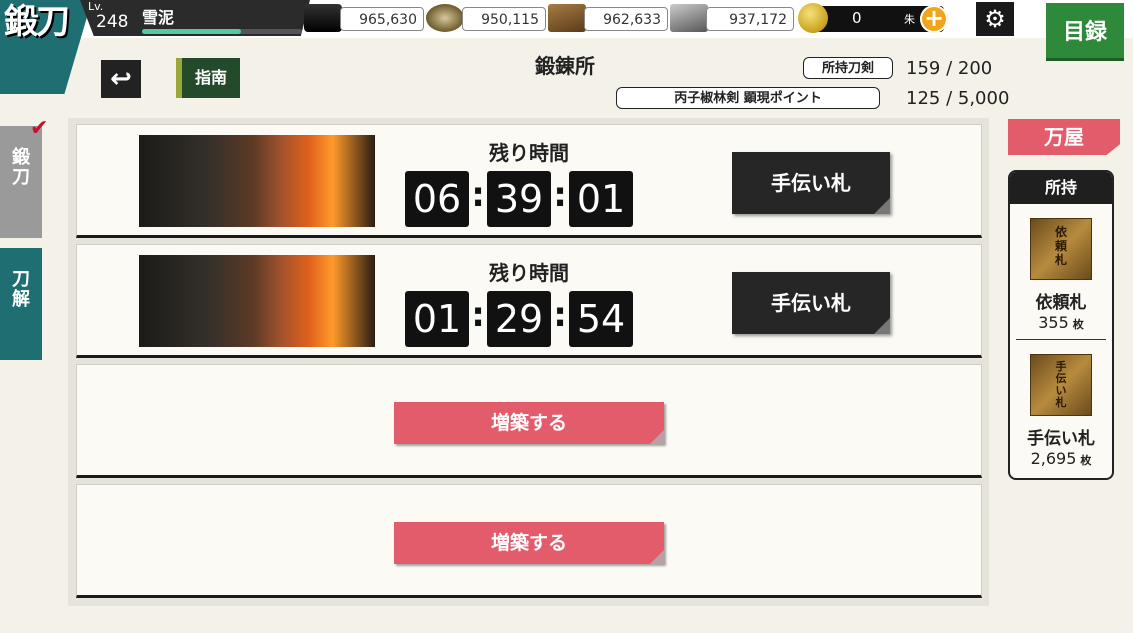 This screenshot has height=633, width=1133. What do you see at coordinates (1061, 339) in the screenshot?
I see `inventory-divider` at bounding box center [1061, 339].